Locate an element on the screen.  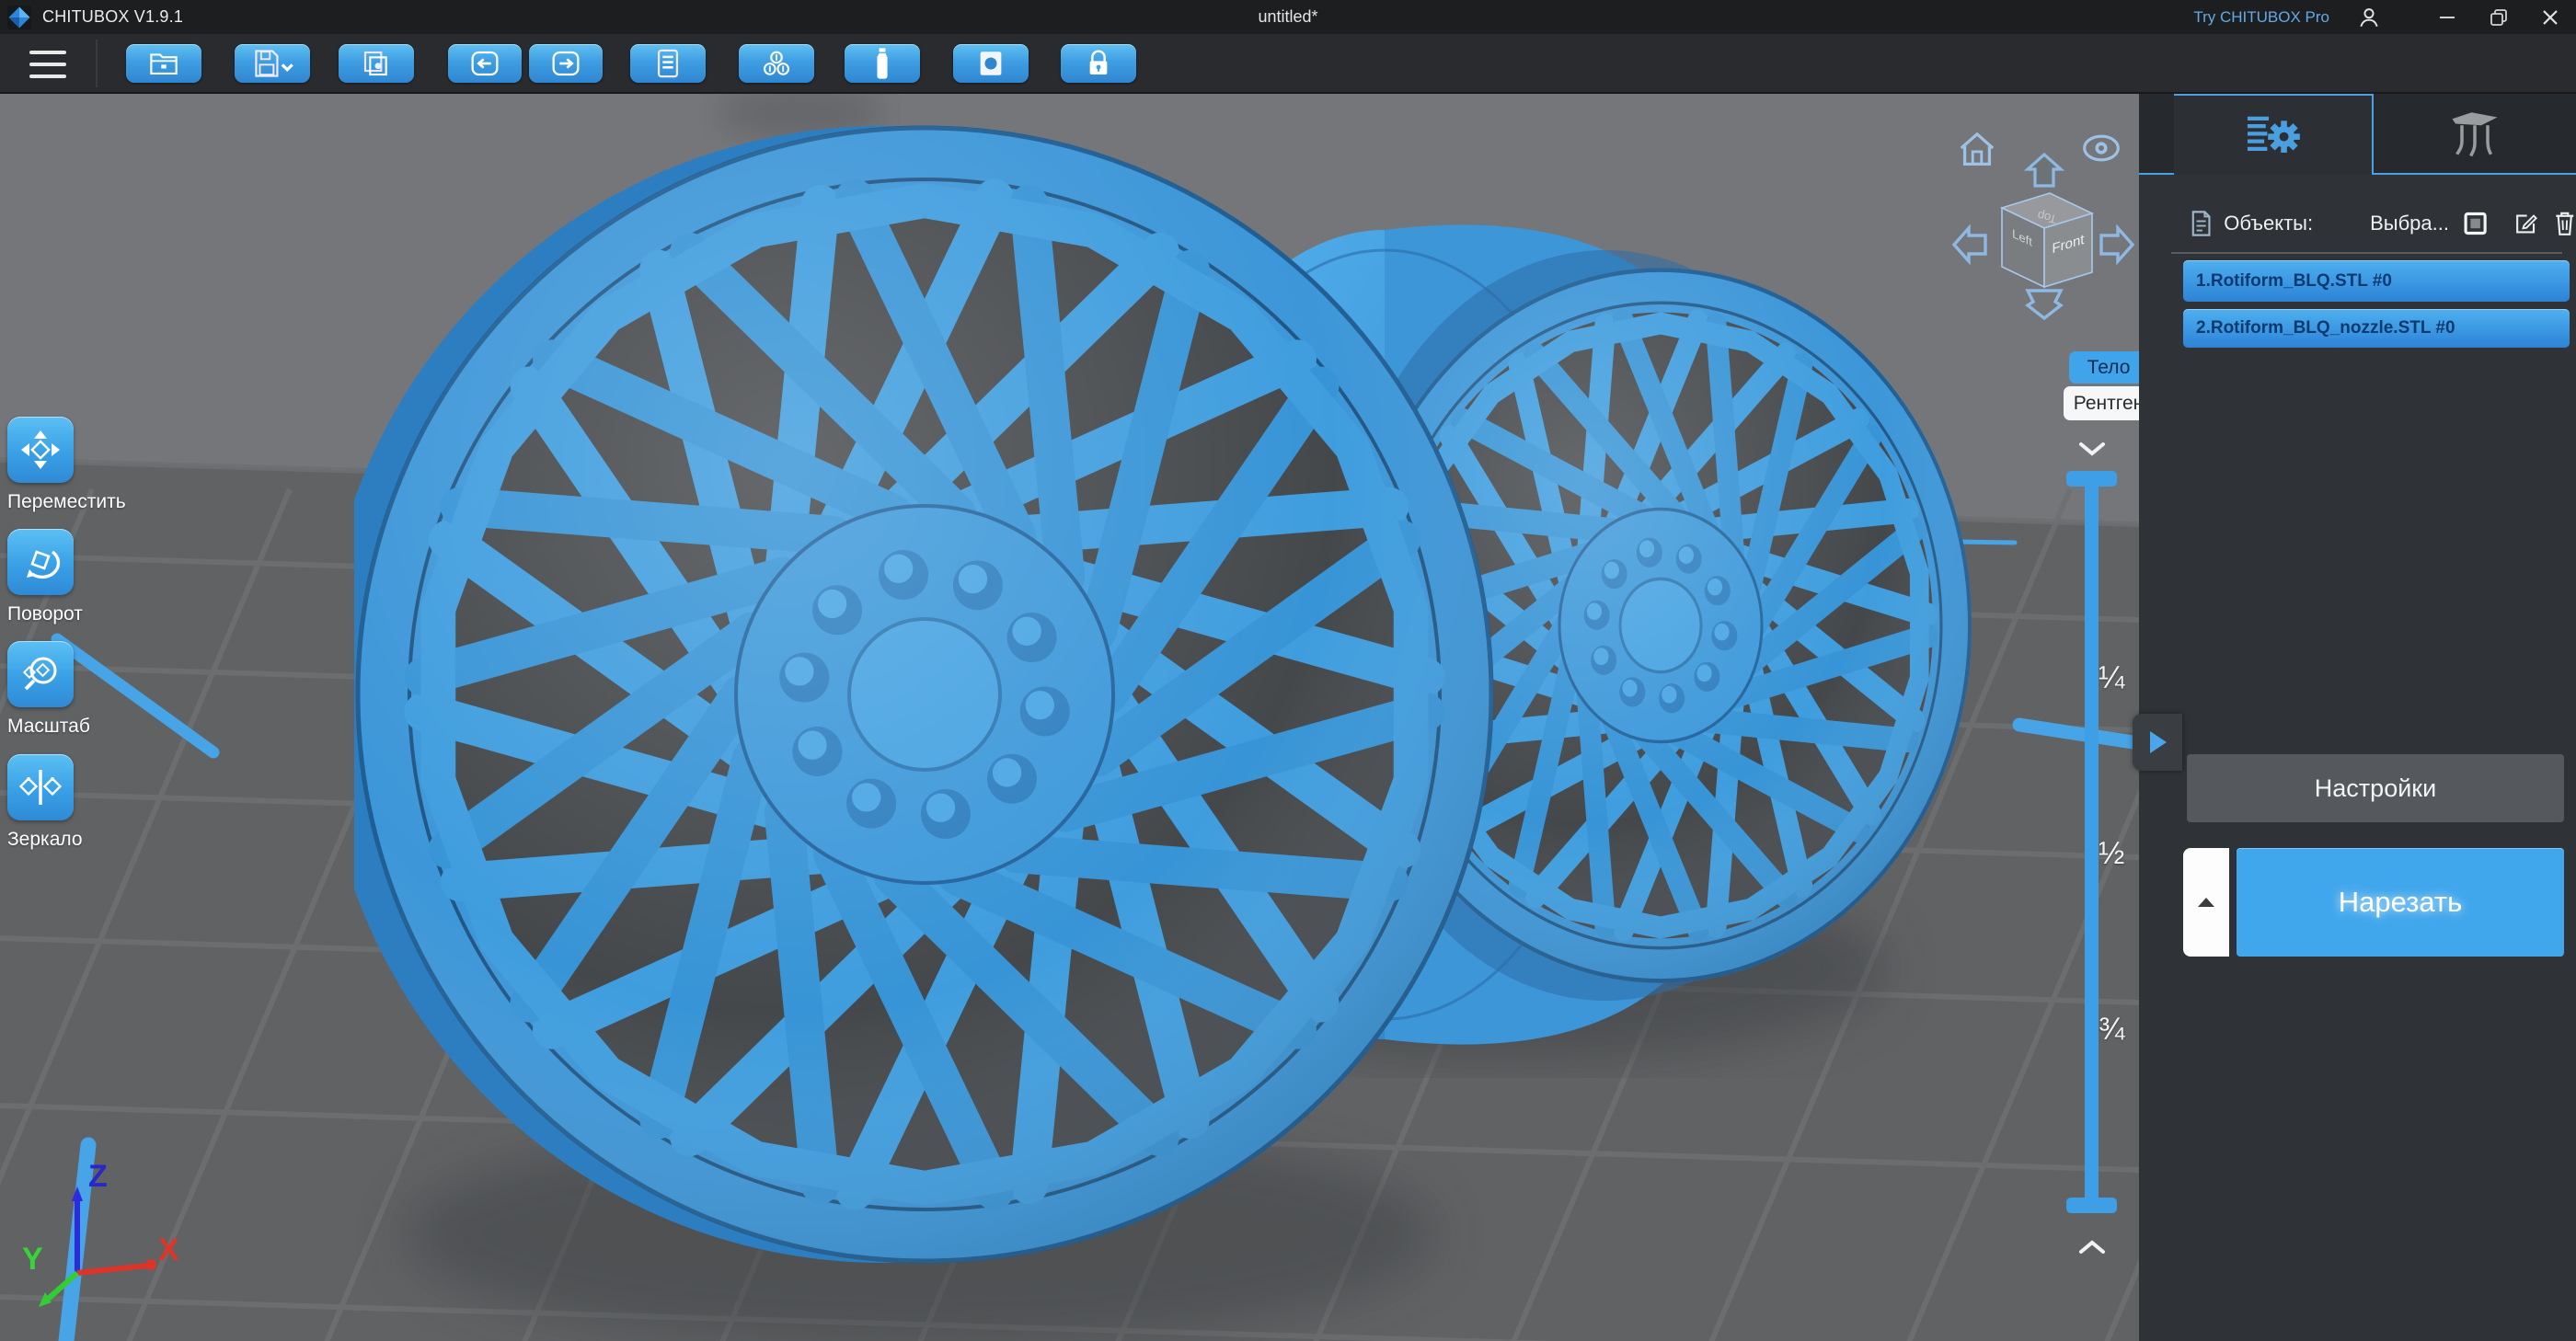
file-info-icon is located at coordinates (668, 63).